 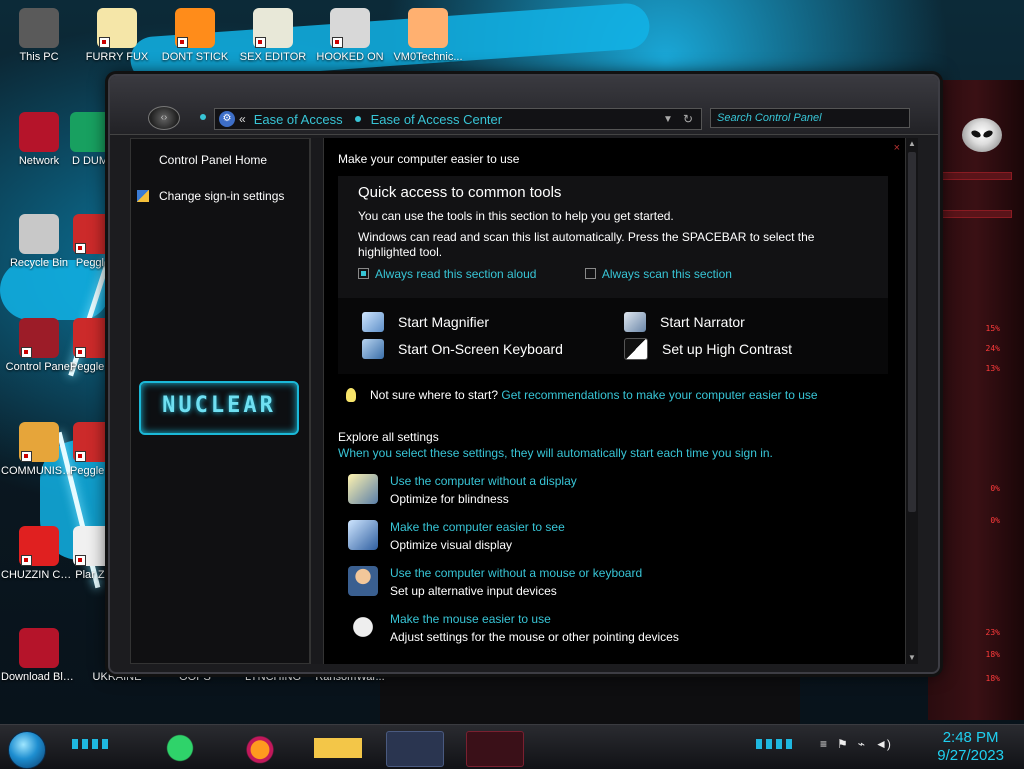 What do you see at coordinates (690, 119) in the screenshot?
I see `refresh-icon: ↻` at bounding box center [690, 119].